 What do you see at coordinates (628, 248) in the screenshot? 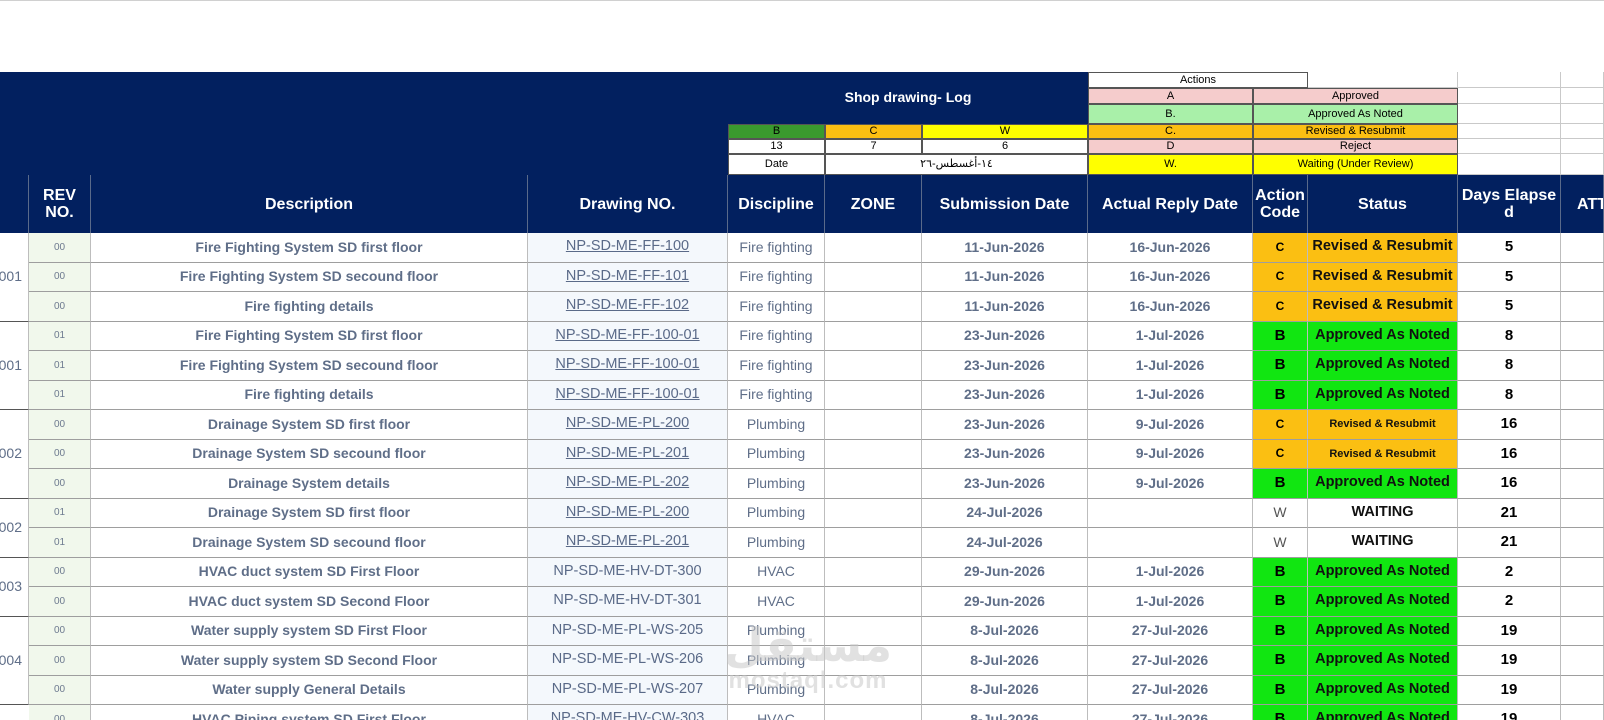
I see `drawing-link: NP-SD-ME-FF-100` at bounding box center [628, 248].